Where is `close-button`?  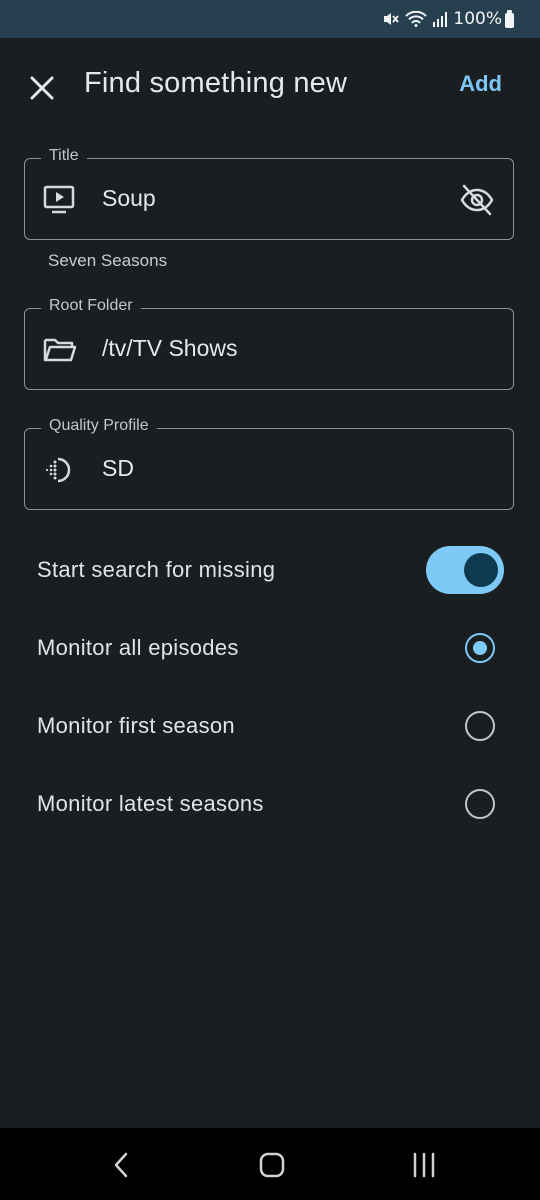
close-button is located at coordinates (42, 88).